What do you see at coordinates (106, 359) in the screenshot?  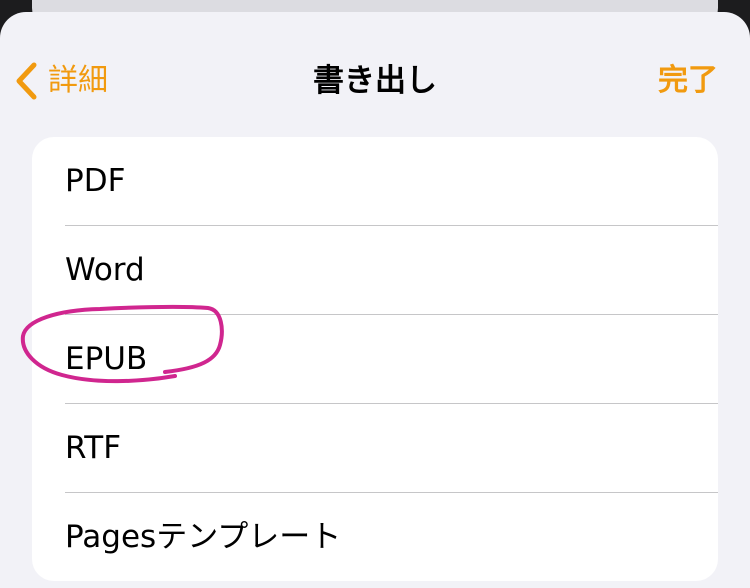 I see `export-option-label: EPUB` at bounding box center [106, 359].